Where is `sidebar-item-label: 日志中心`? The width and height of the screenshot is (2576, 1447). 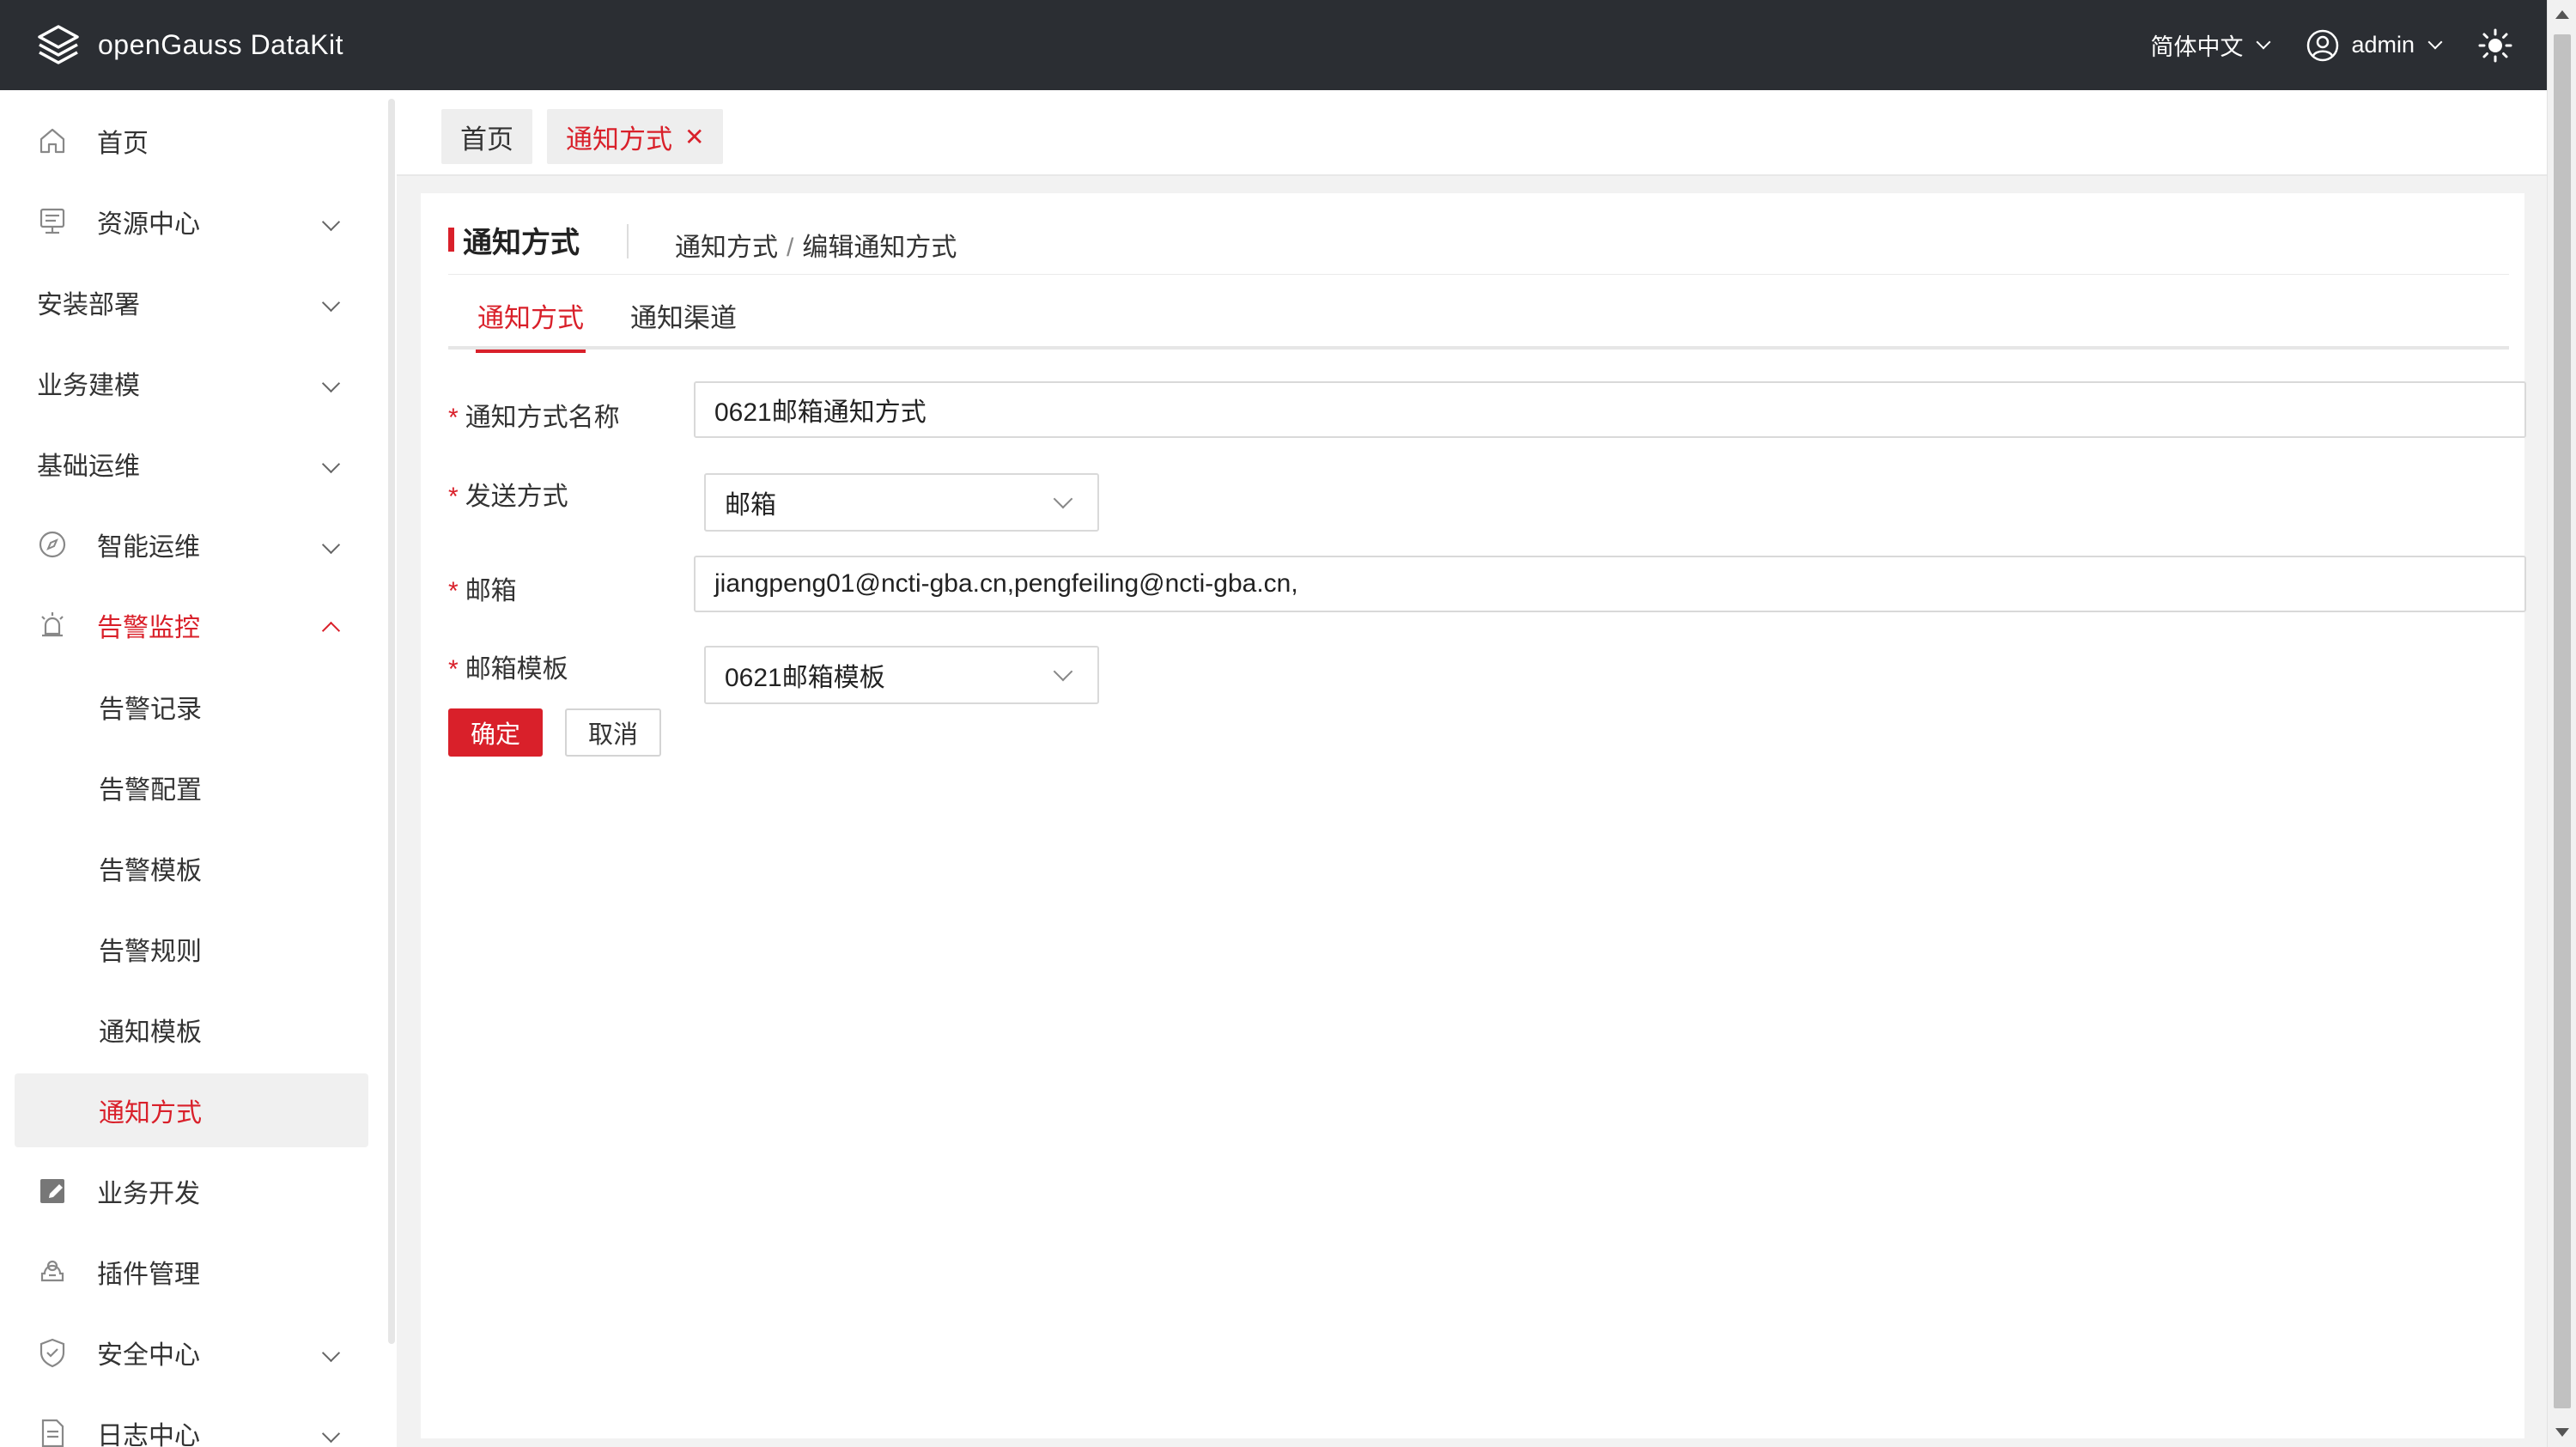 sidebar-item-label: 日志中心 is located at coordinates (148, 1434).